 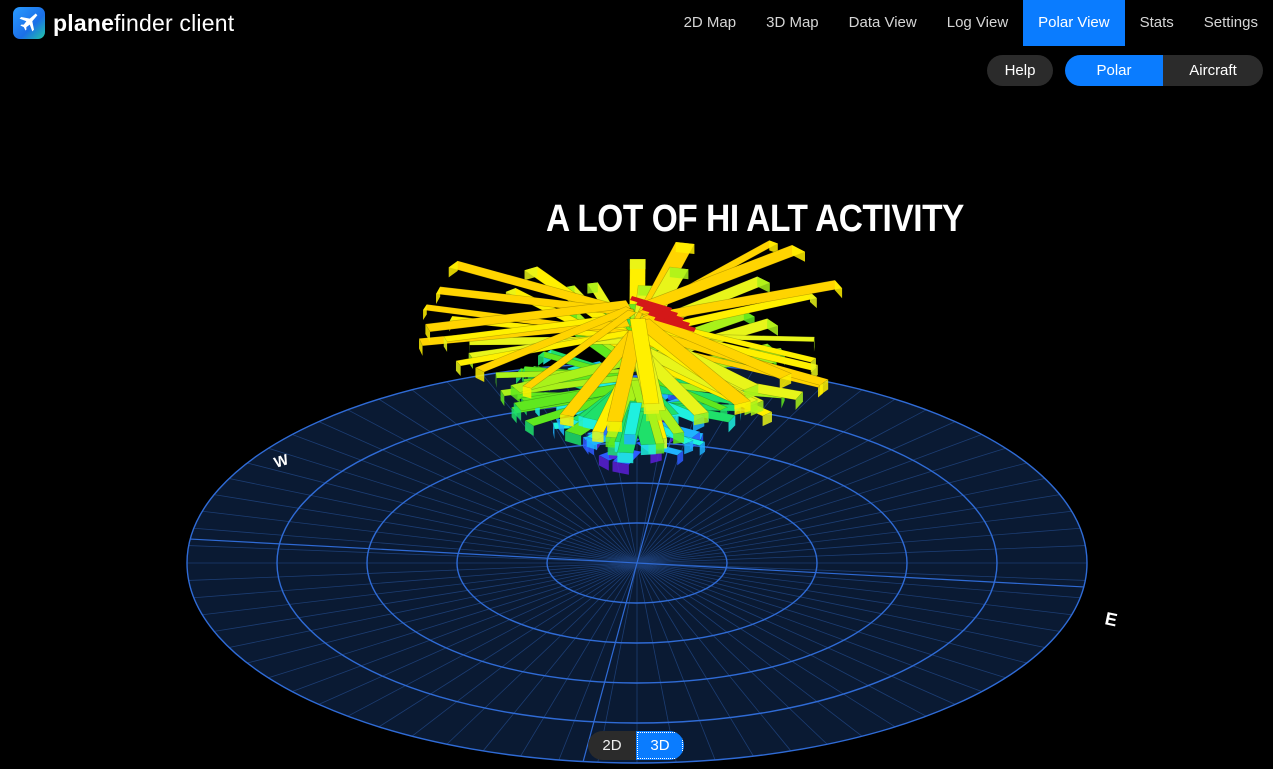 I want to click on annotation-text: A LOT OF HI ALT ACTIVITY, so click(x=755, y=219).